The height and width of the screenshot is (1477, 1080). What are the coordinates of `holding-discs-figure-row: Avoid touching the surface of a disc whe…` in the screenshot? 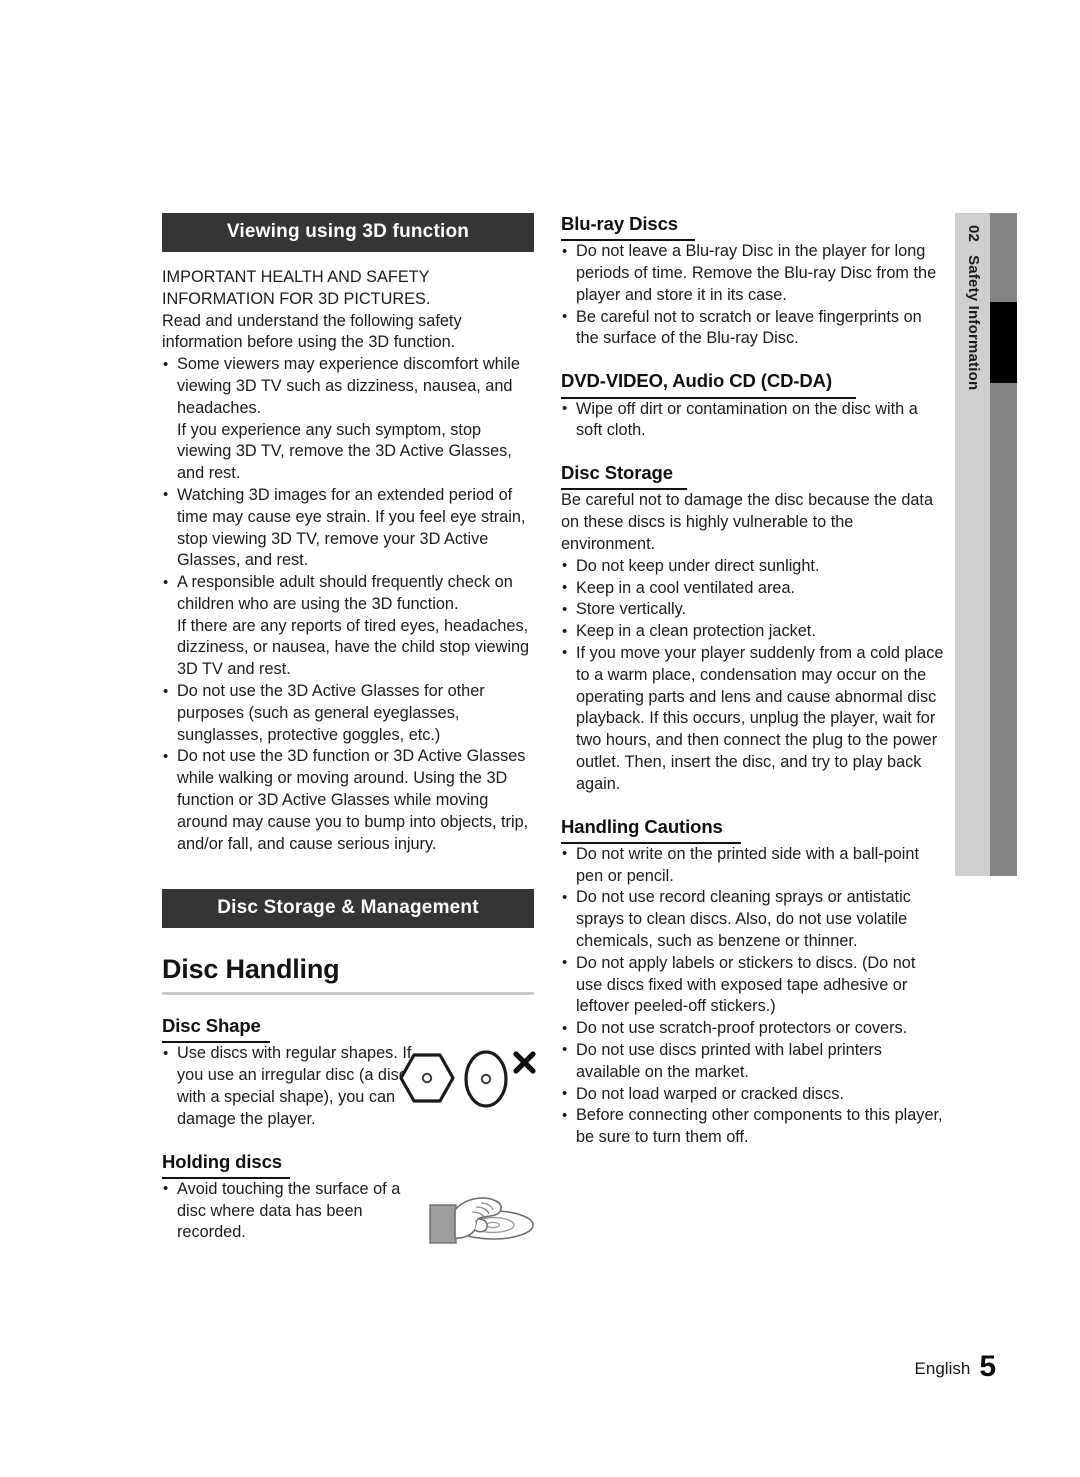 It's located at (348, 1211).